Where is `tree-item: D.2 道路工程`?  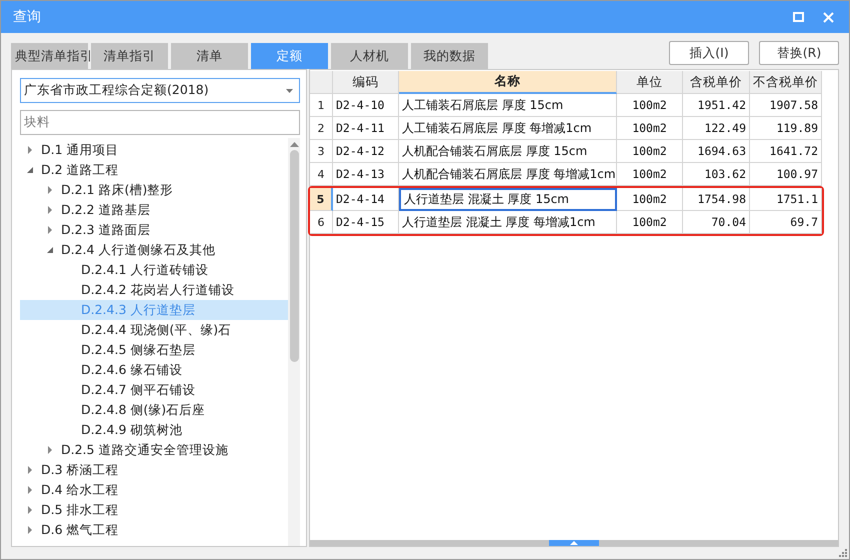
tree-item: D.2 道路工程 is located at coordinates (154, 170).